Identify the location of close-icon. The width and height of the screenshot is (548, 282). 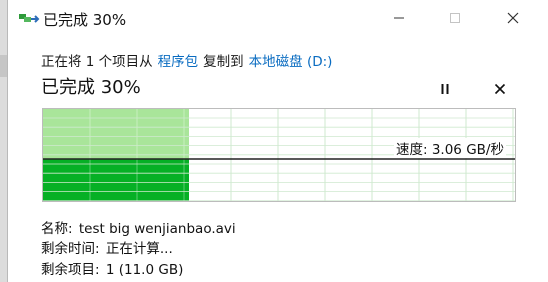
(513, 18).